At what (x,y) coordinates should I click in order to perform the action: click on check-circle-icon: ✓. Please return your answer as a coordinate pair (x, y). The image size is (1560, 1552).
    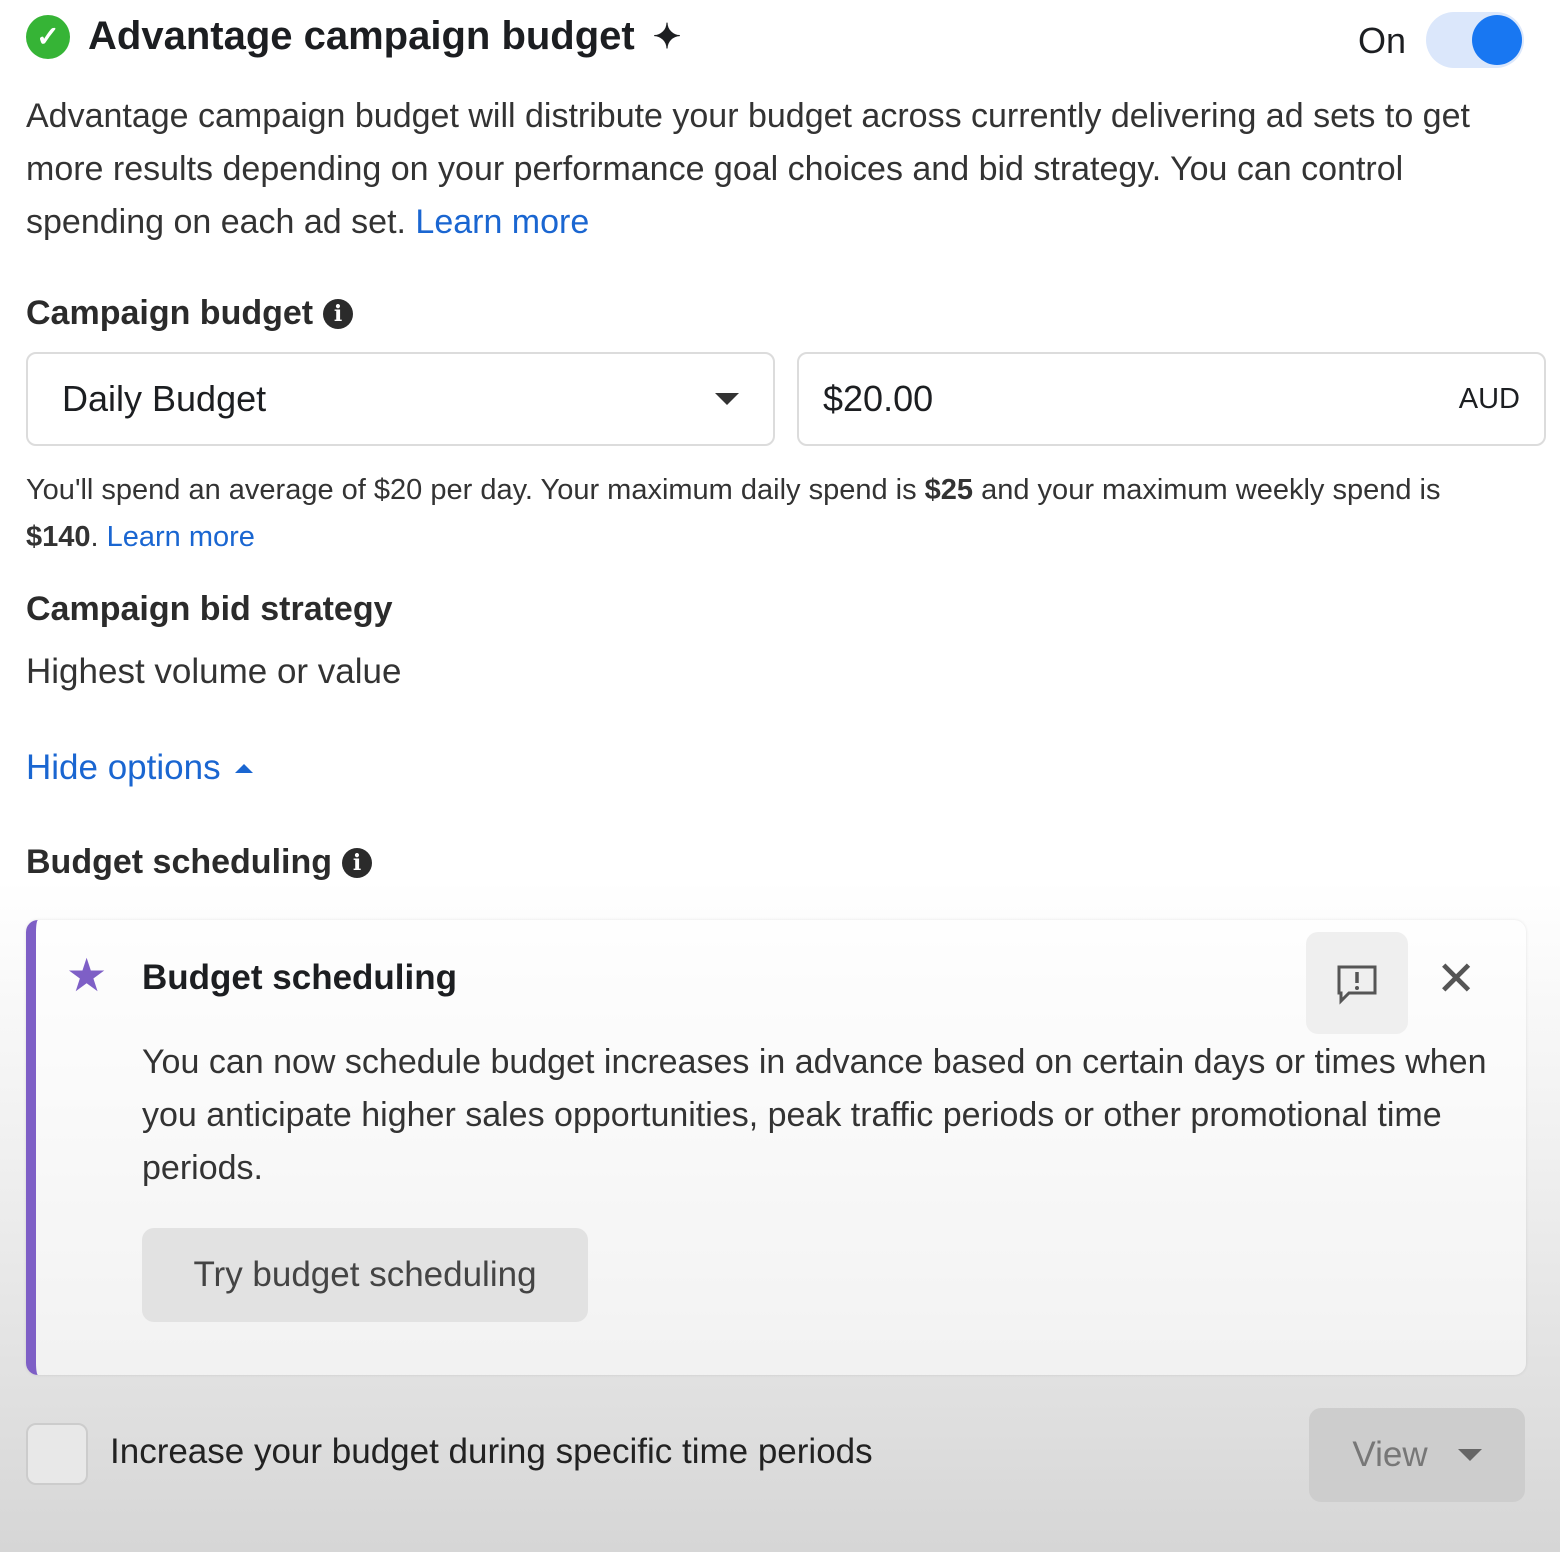
    Looking at the image, I should click on (48, 36).